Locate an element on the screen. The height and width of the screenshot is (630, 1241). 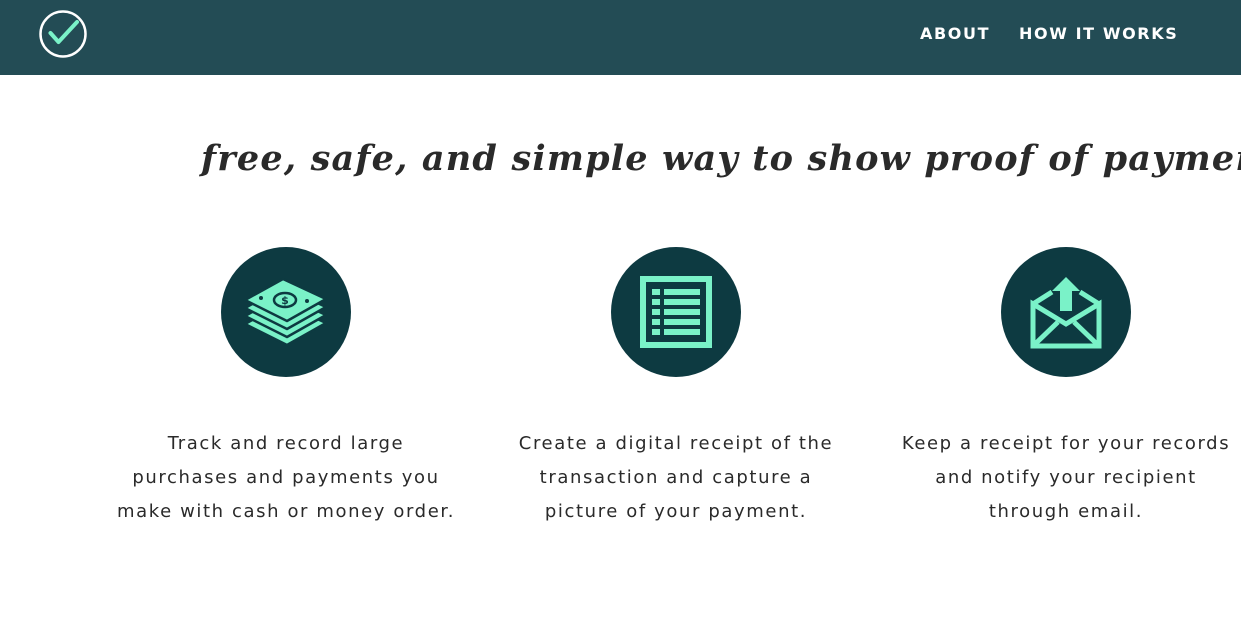
feature-line: Keep a receipt for your records is located at coordinates (1066, 443).